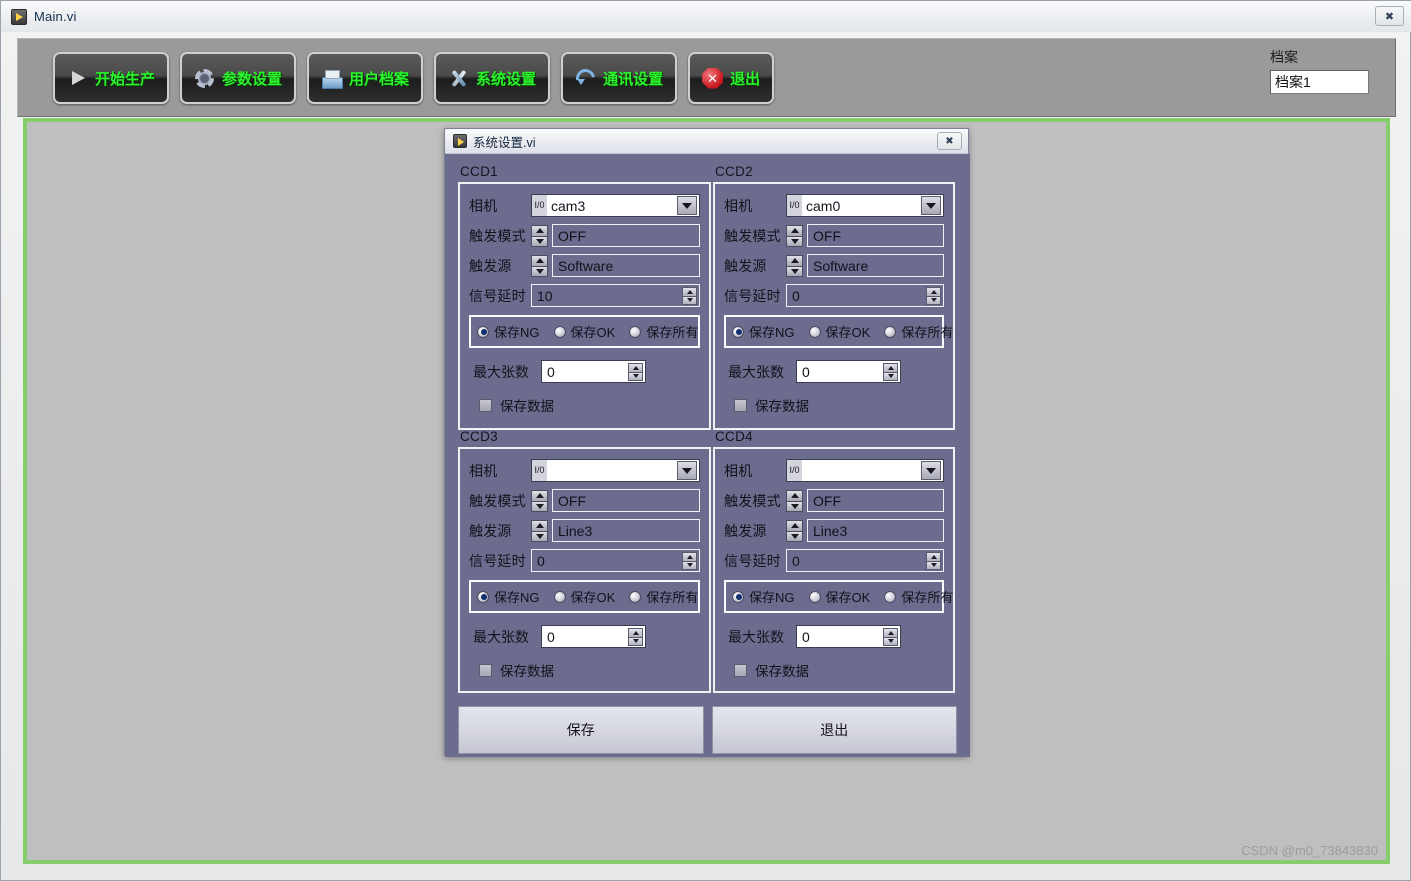 This screenshot has height=881, width=1411. I want to click on ccd2-trigger-source-stepper, so click(794, 265).